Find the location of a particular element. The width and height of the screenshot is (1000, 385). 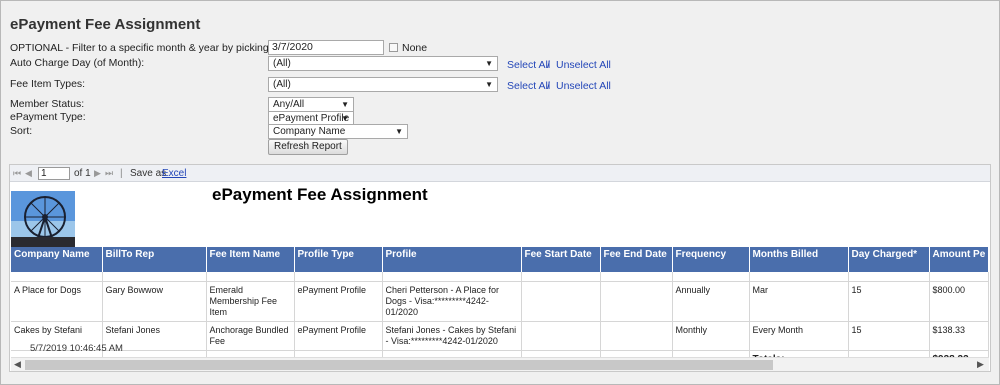

column-header: BillTo Rep is located at coordinates (154, 259).